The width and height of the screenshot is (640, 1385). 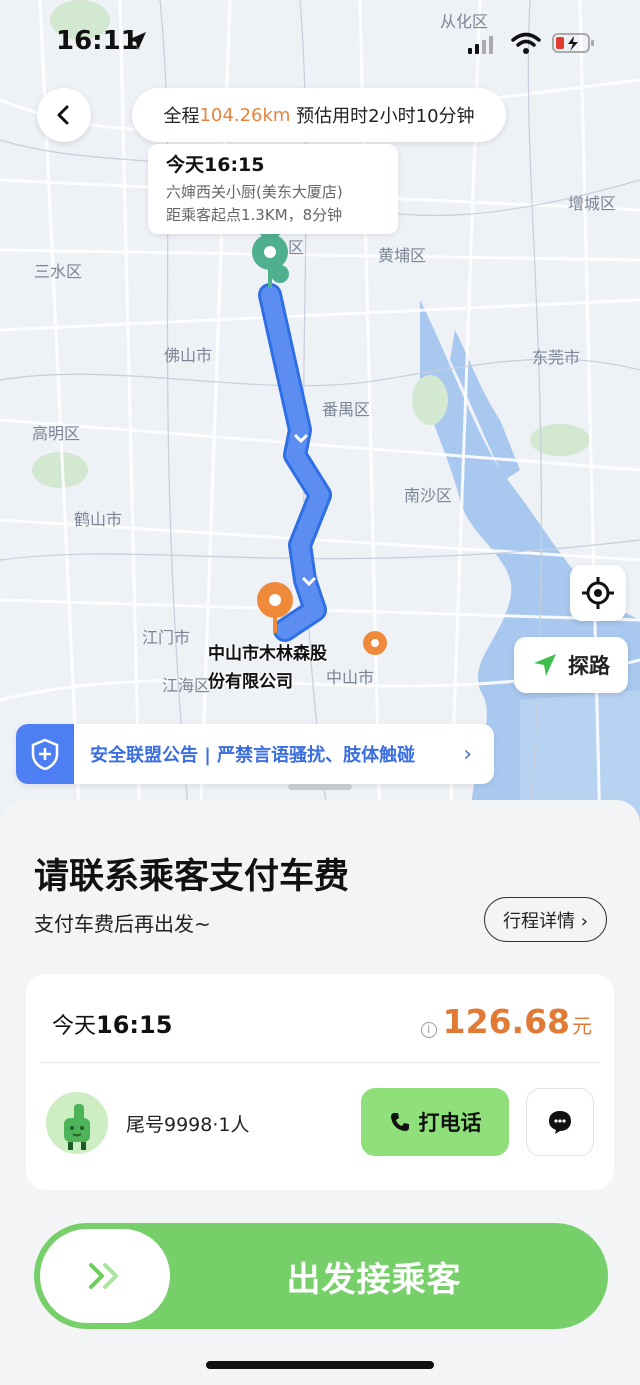 What do you see at coordinates (58, 271) in the screenshot?
I see `map-label: 三水区` at bounding box center [58, 271].